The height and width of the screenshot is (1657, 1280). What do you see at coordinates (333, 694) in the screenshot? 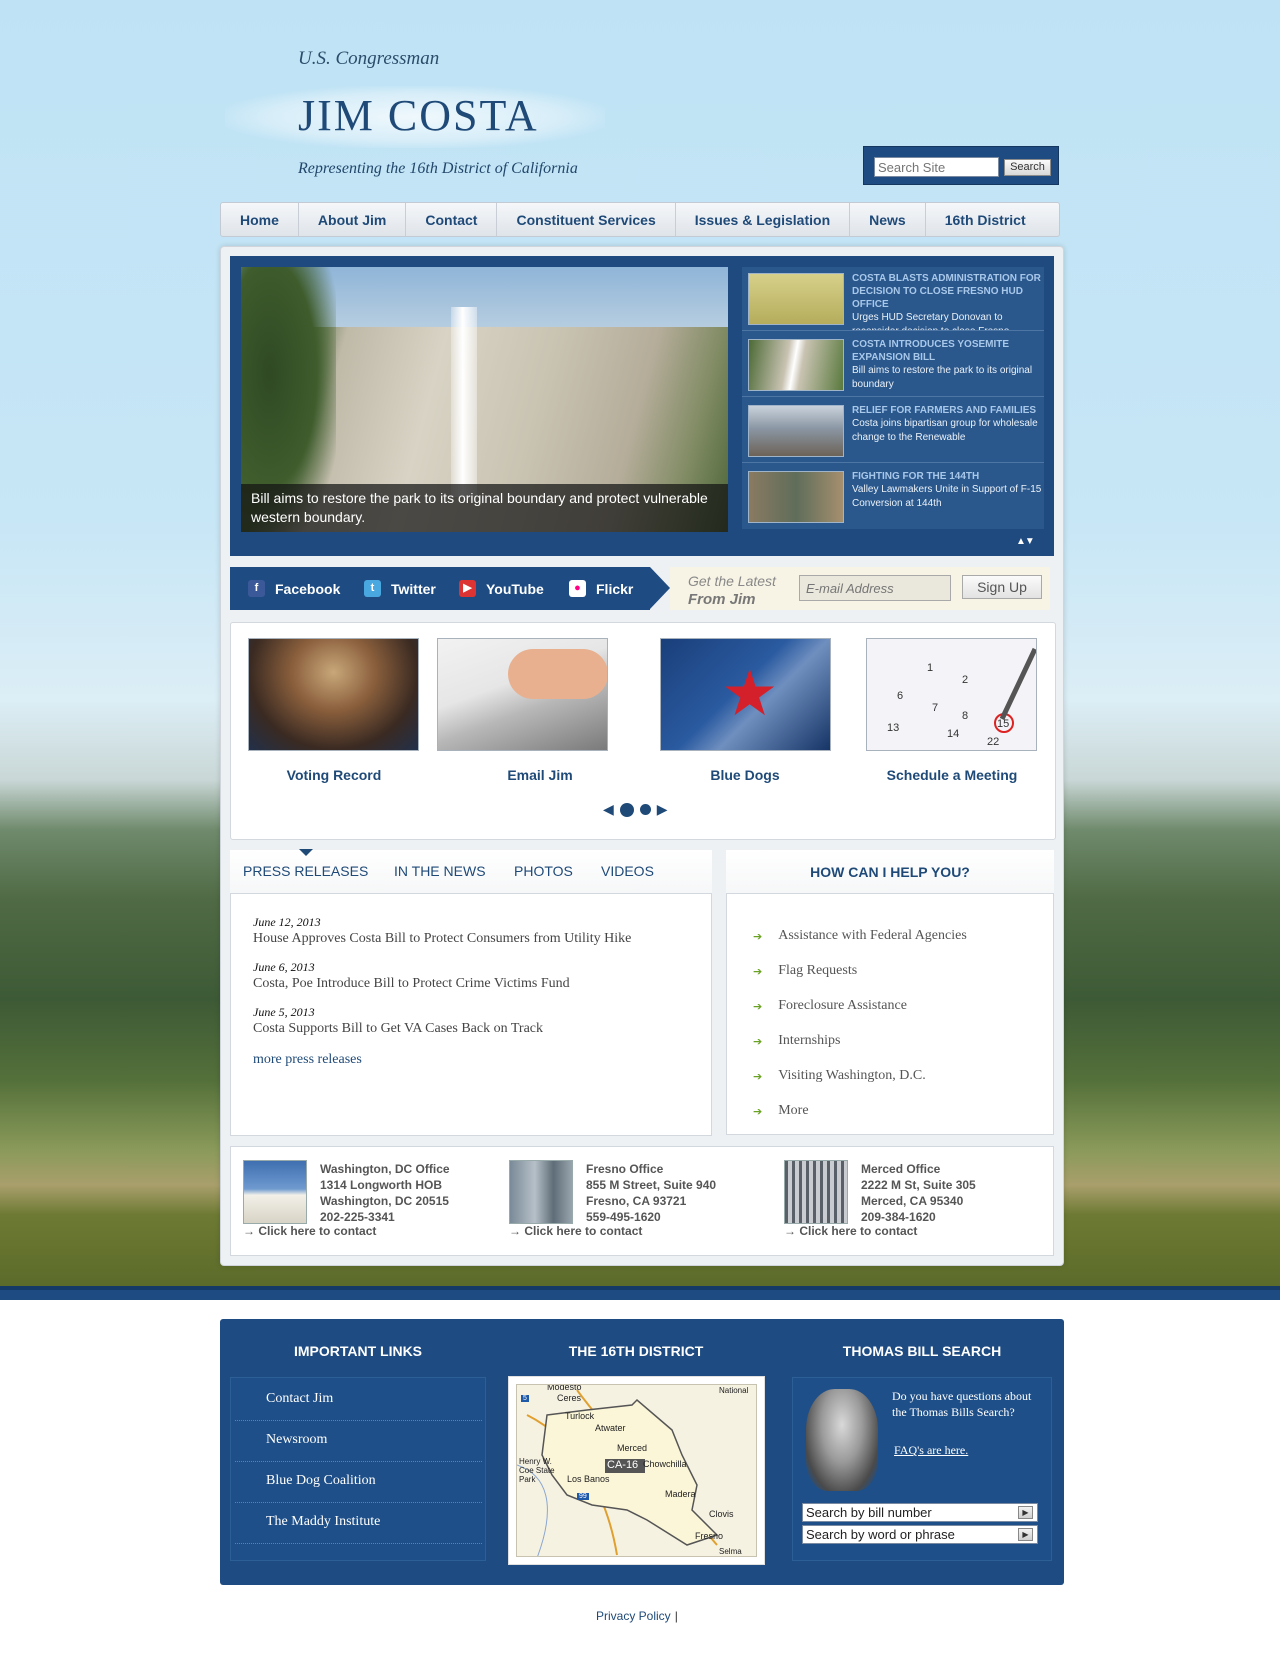
I see `voting-record-image` at bounding box center [333, 694].